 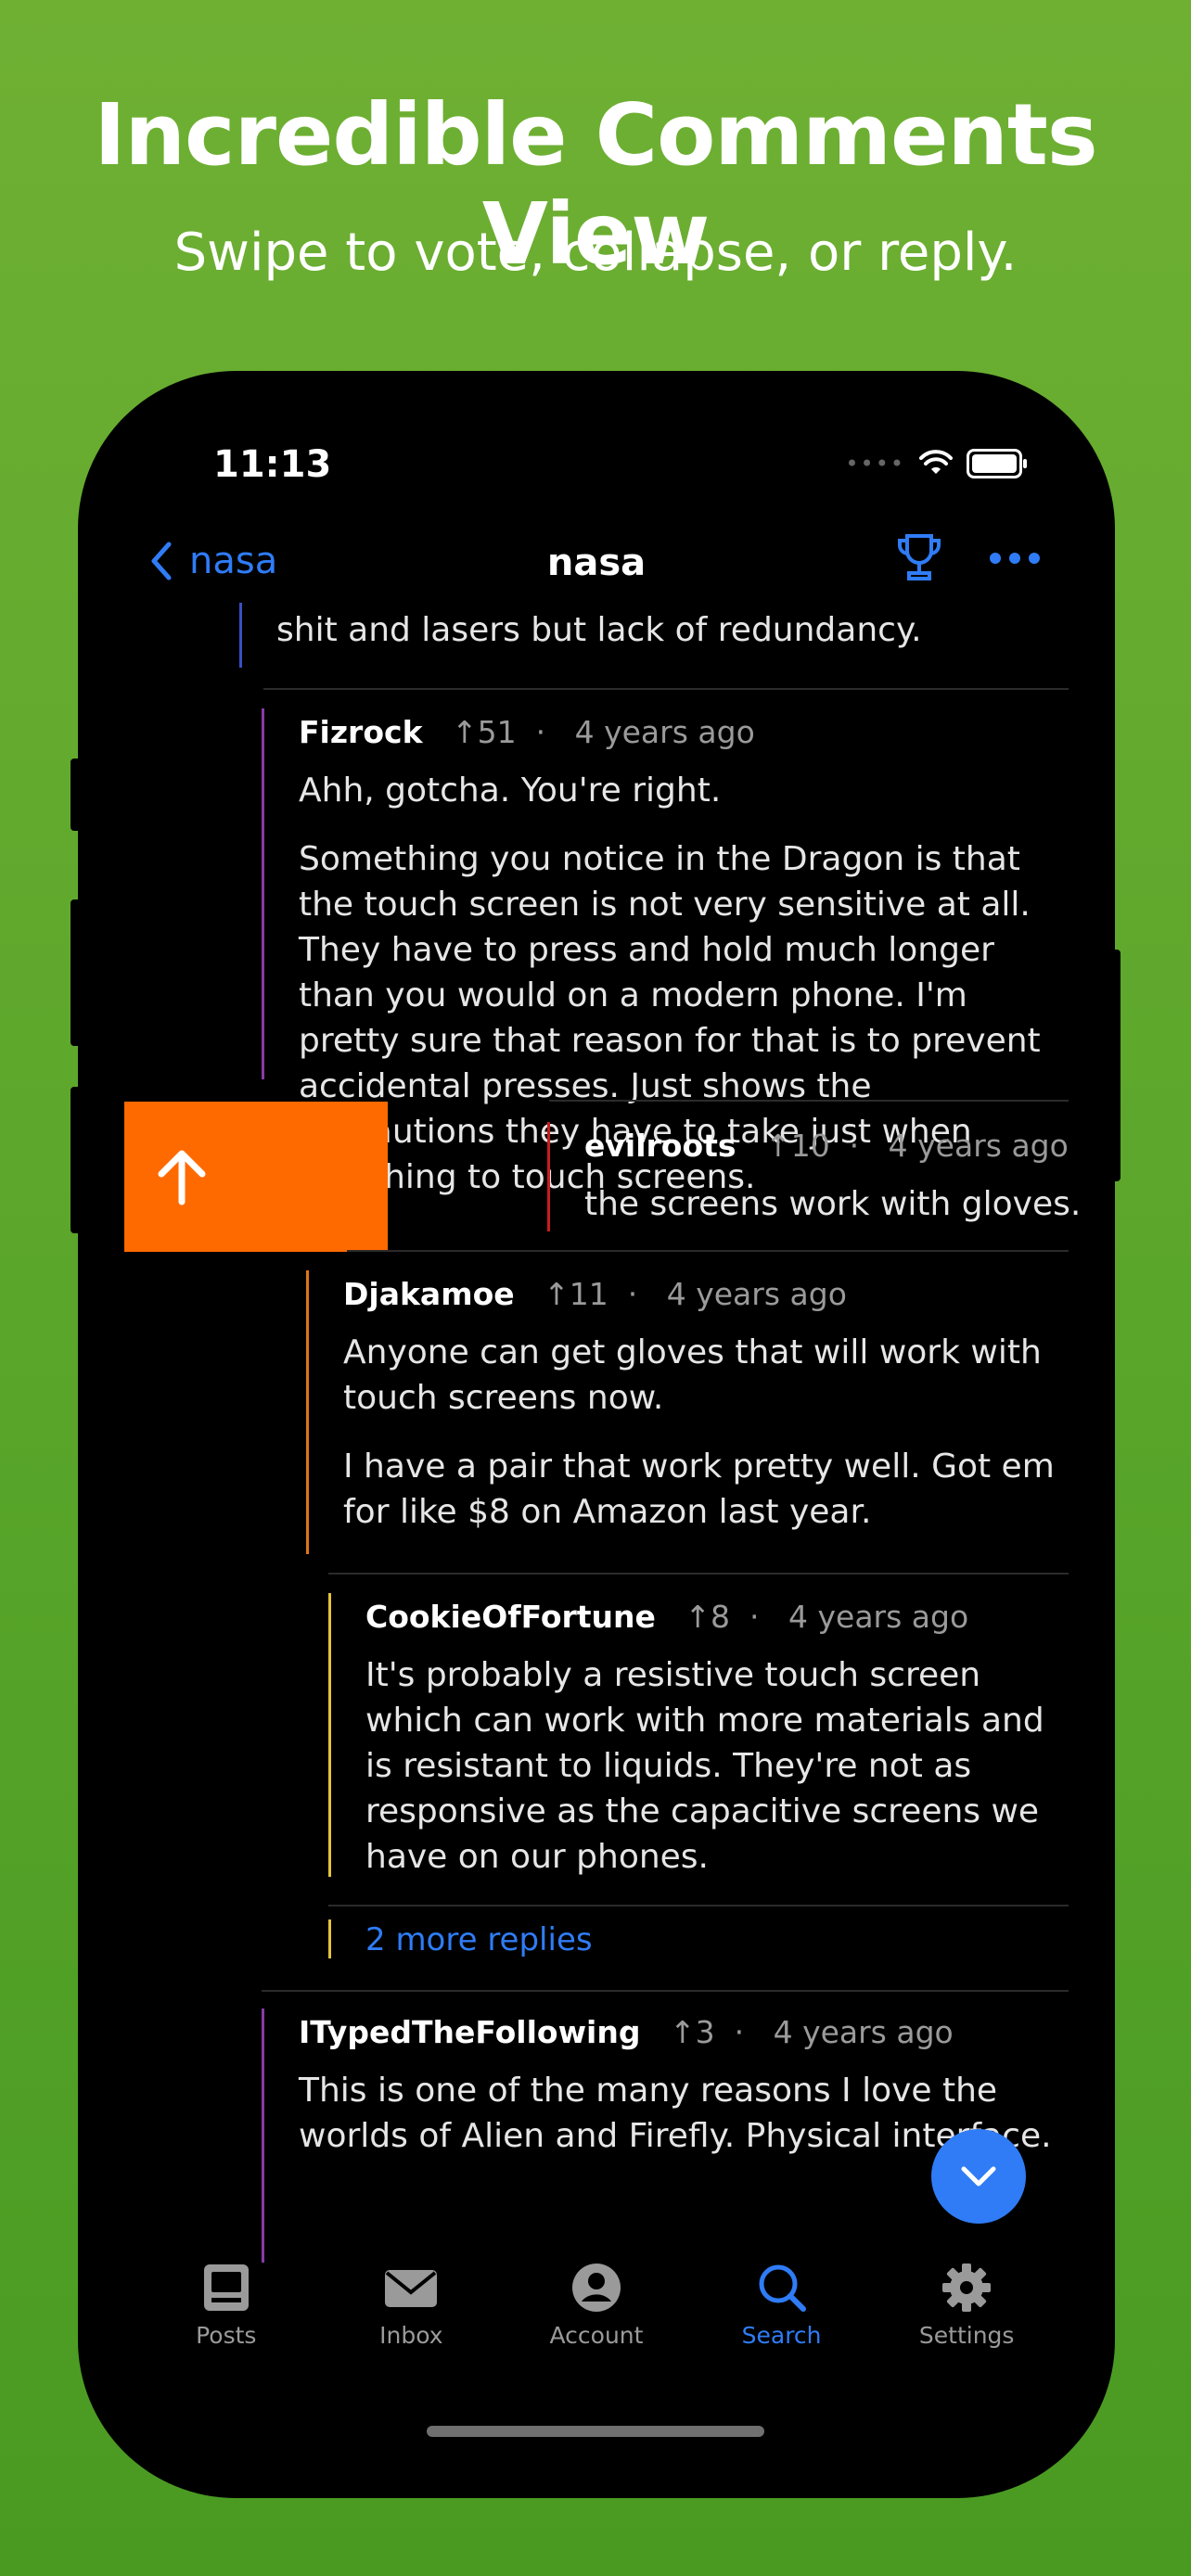 What do you see at coordinates (660, 1146) in the screenshot?
I see `comment-author: evilroots` at bounding box center [660, 1146].